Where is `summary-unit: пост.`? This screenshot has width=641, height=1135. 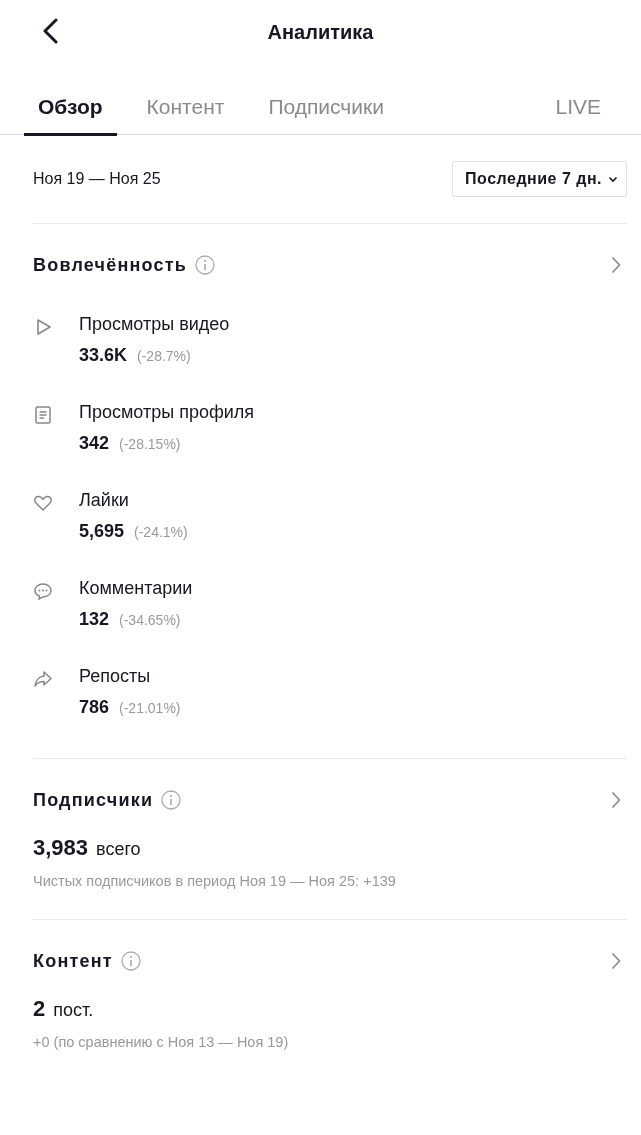
summary-unit: пост. is located at coordinates (73, 1010).